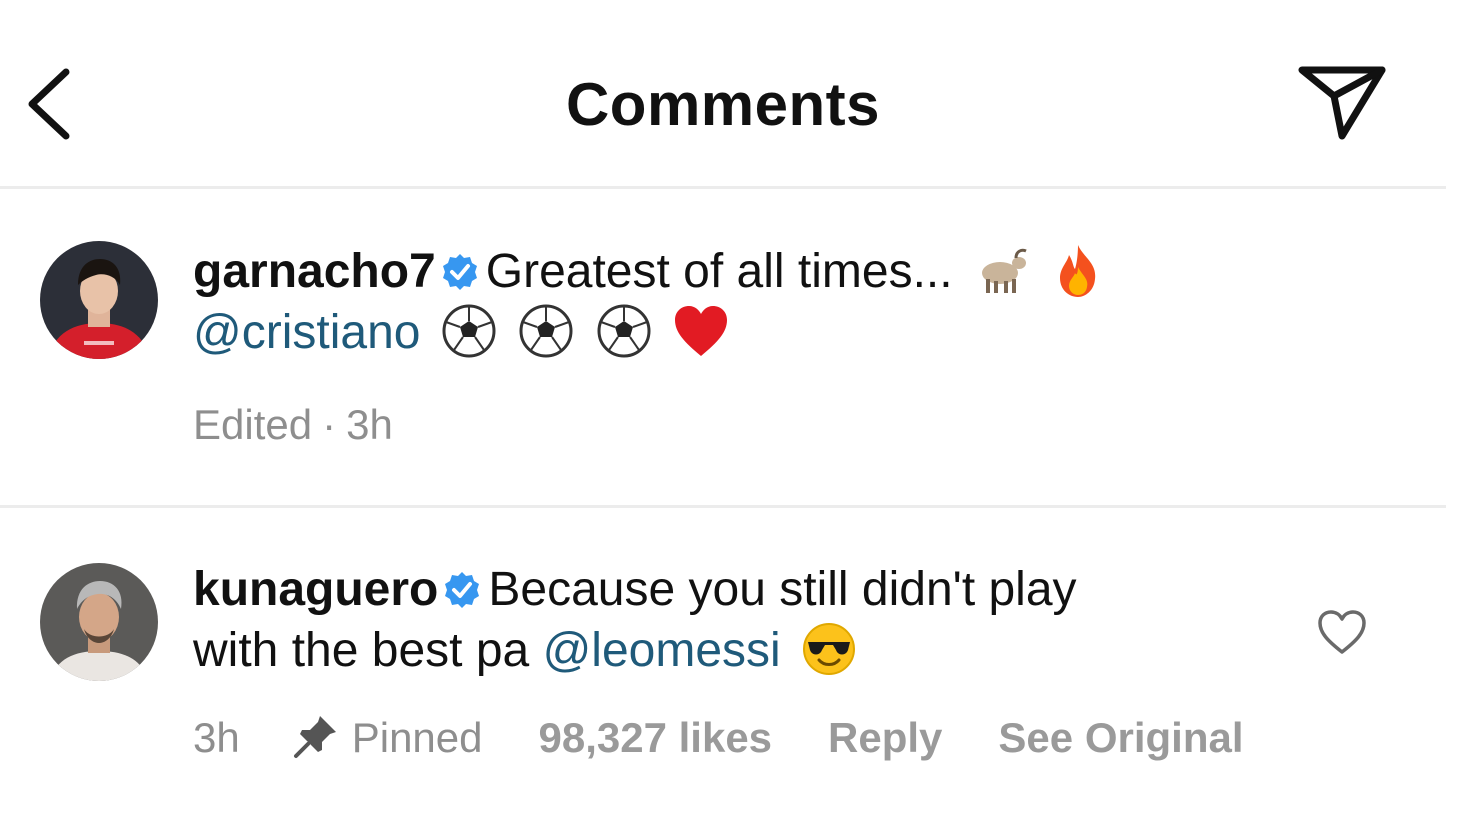 The width and height of the screenshot is (1460, 830). What do you see at coordinates (700, 331) in the screenshot?
I see `red-heart-emoji-icon` at bounding box center [700, 331].